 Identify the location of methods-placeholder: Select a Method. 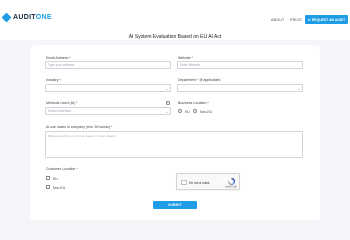
(60, 111).